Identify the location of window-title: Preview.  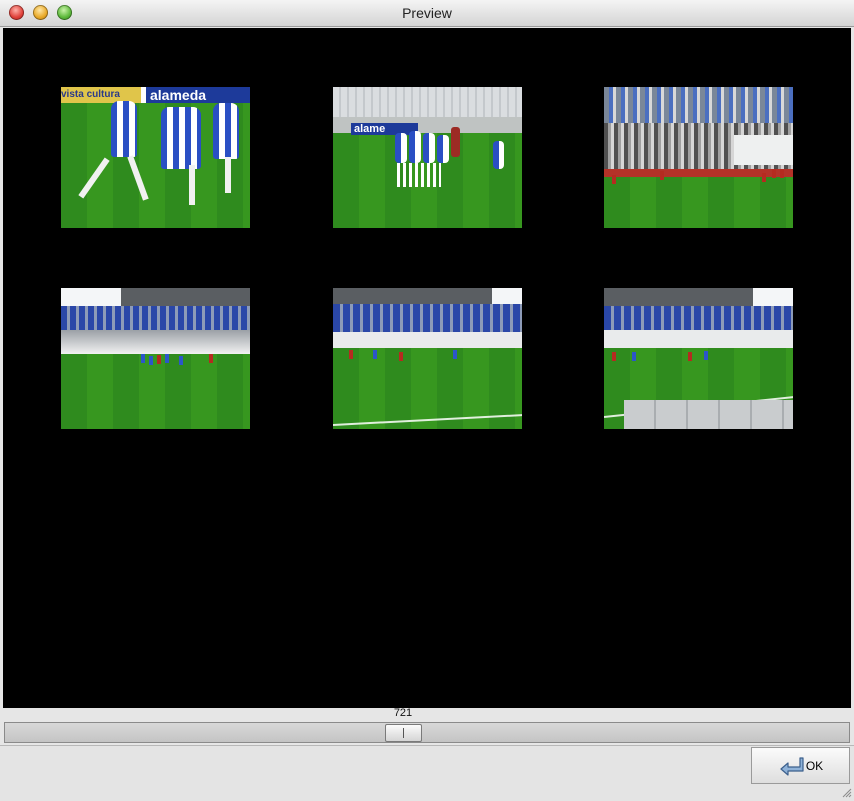
(427, 13).